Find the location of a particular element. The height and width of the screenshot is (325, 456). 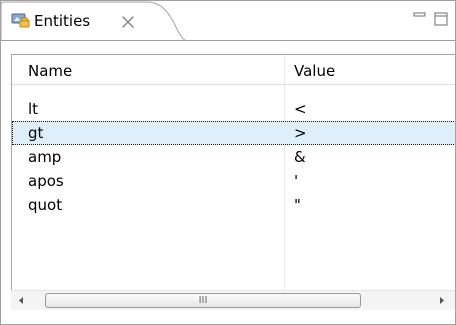

horizontal-scrollbar: III is located at coordinates (233, 300).